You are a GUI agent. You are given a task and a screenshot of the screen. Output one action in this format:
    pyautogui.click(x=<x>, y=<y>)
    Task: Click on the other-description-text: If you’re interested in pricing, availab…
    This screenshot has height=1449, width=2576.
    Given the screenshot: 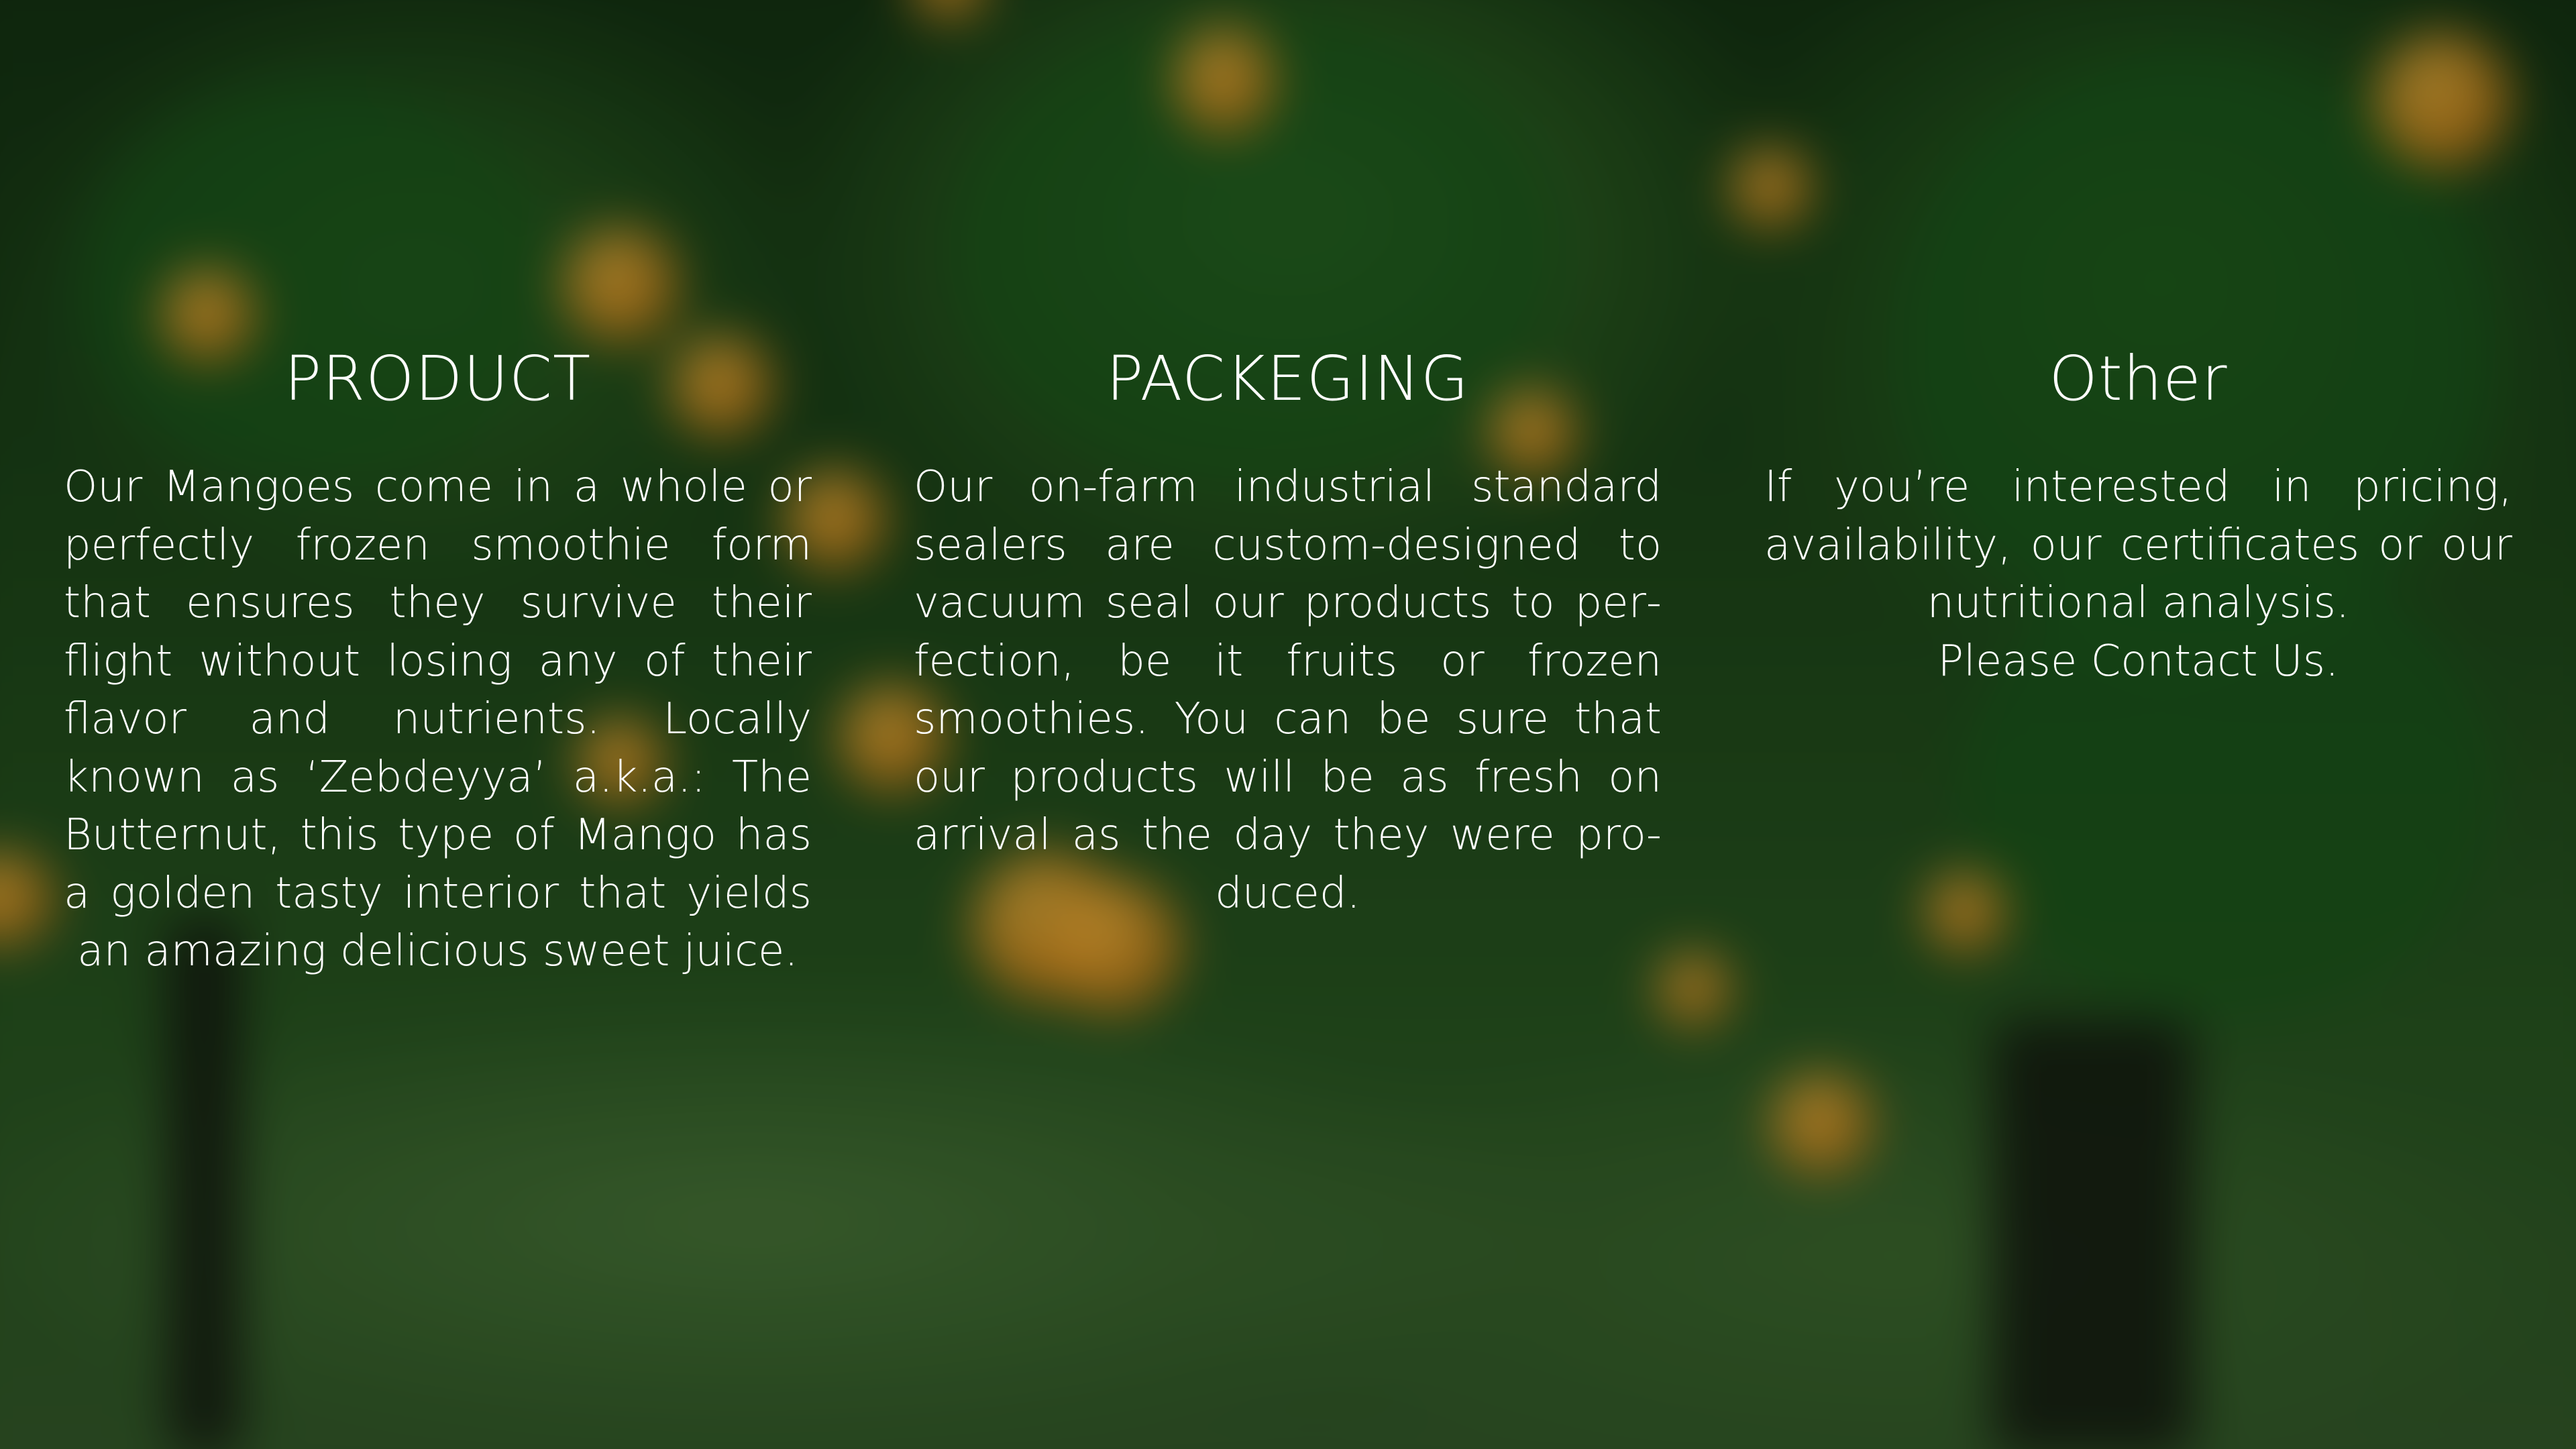 What is the action you would take?
    pyautogui.click(x=2138, y=545)
    